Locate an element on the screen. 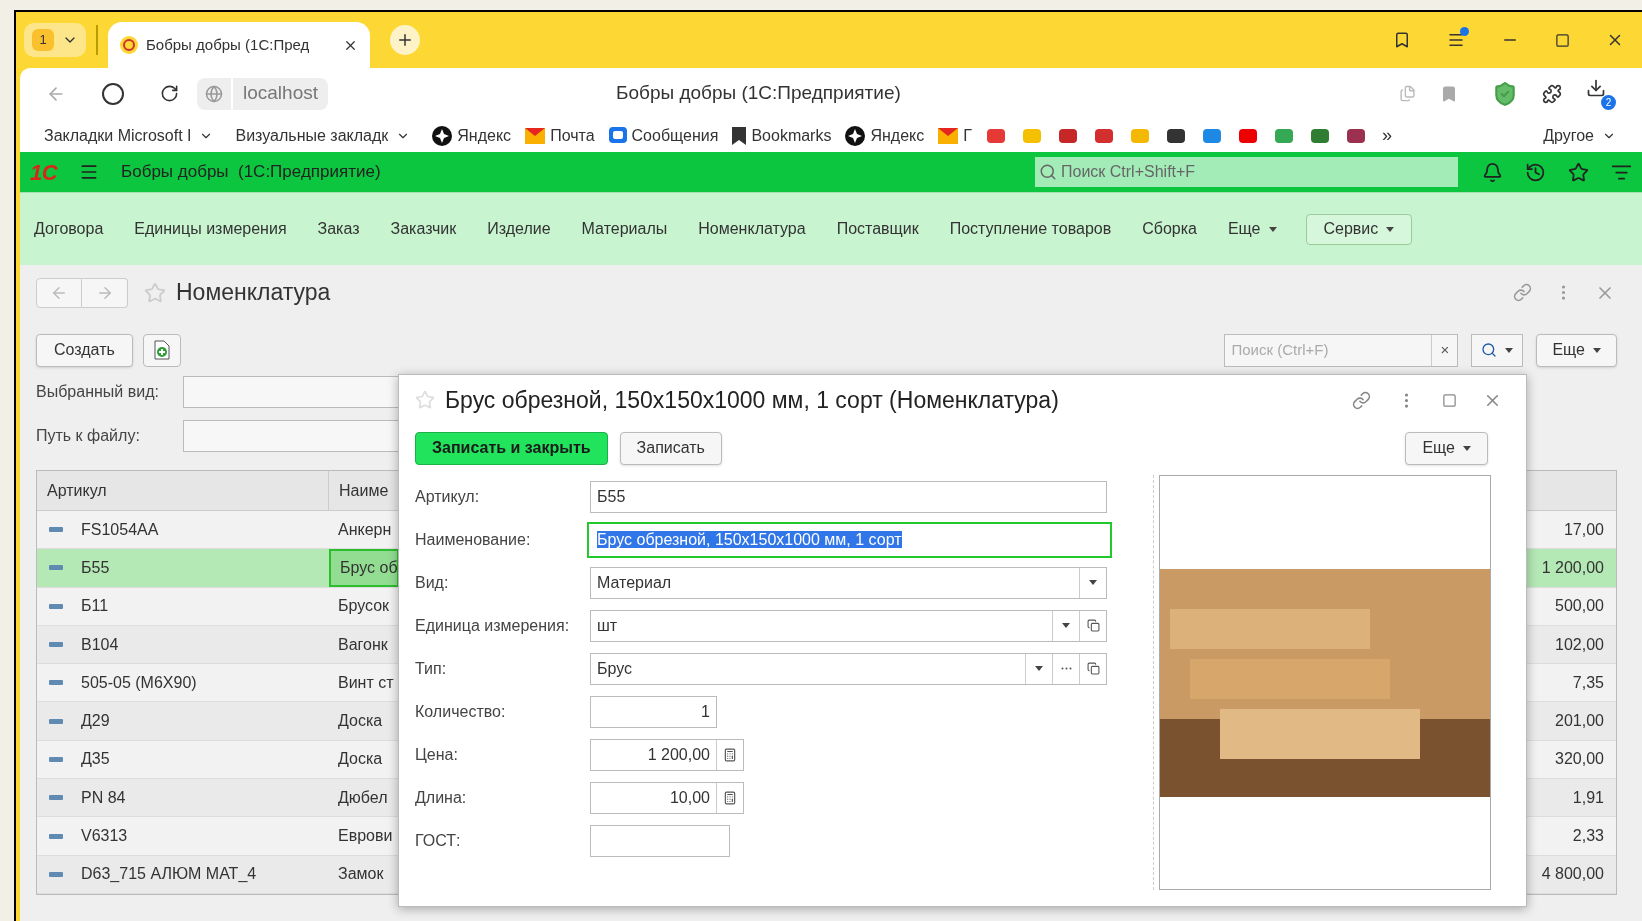  save-and-close-button: Записать и закрыть is located at coordinates (511, 448).